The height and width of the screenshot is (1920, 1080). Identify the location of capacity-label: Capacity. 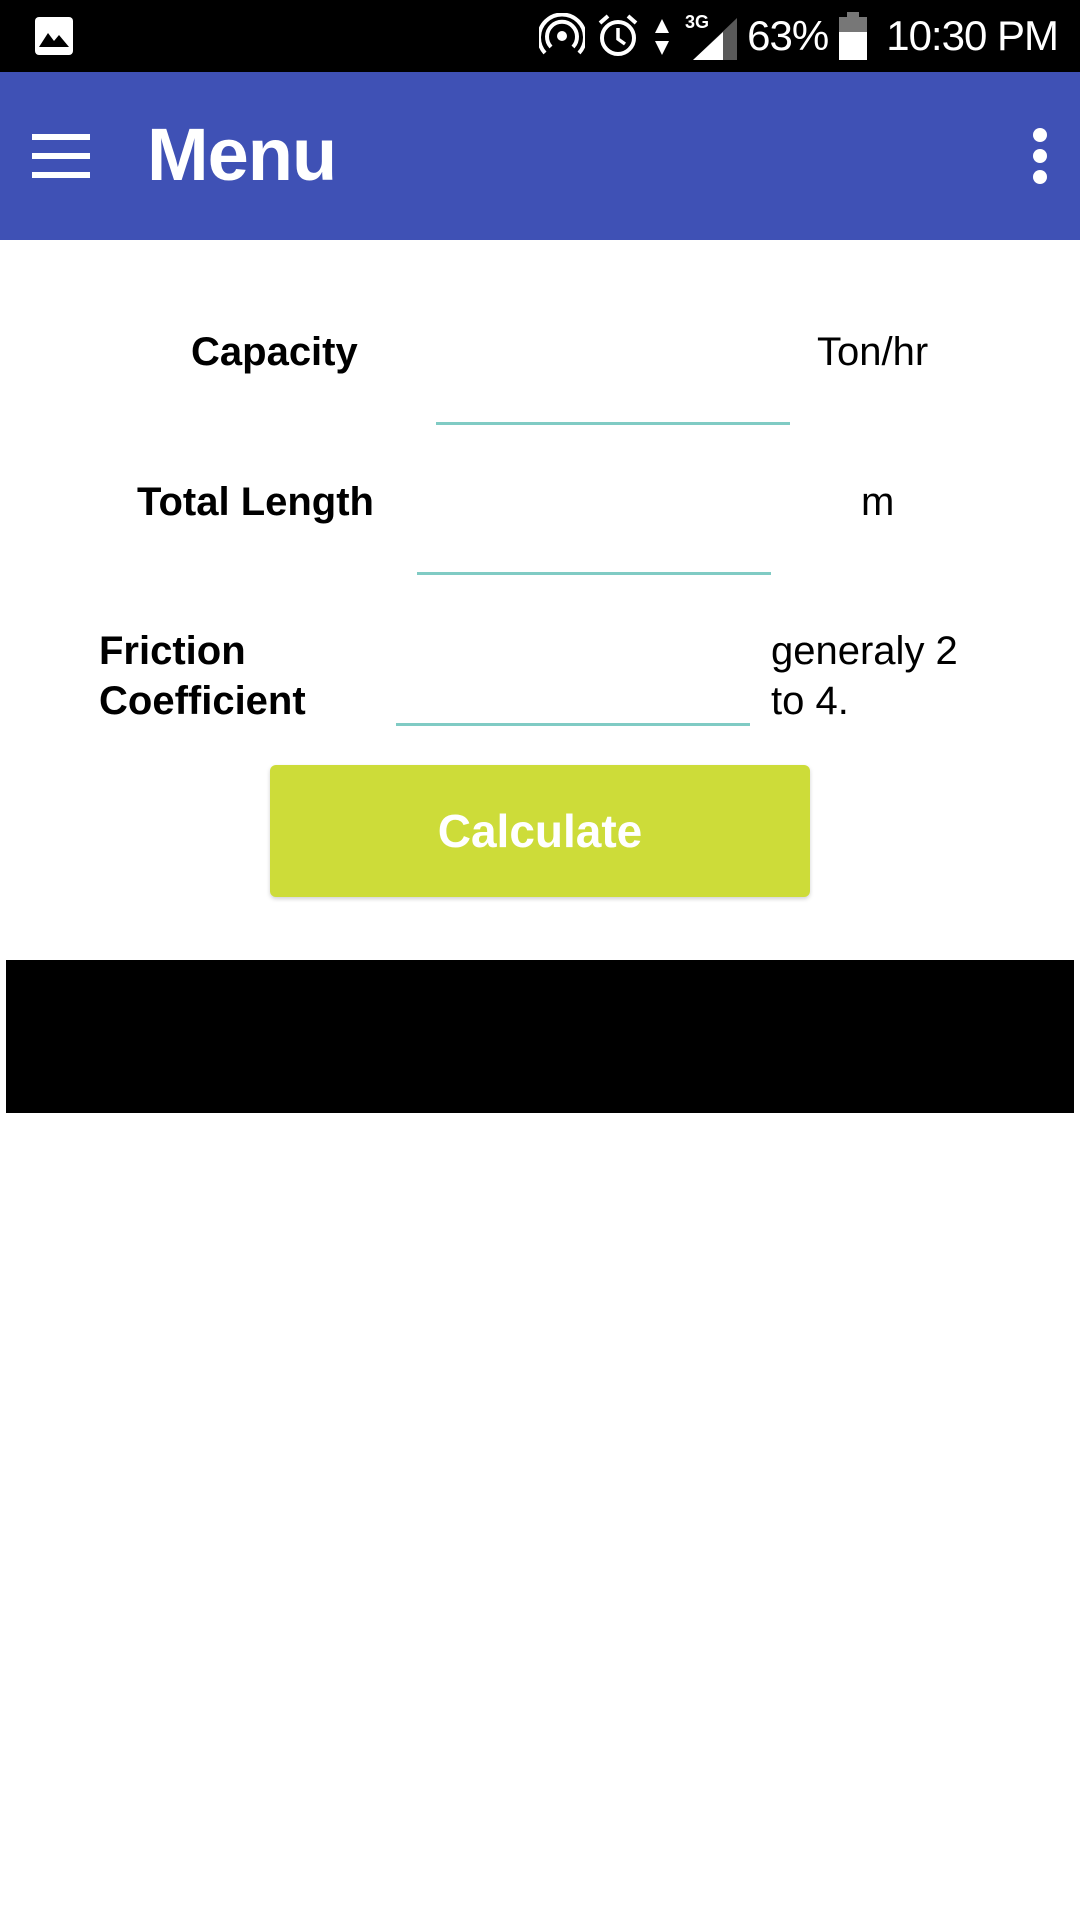
(274, 352).